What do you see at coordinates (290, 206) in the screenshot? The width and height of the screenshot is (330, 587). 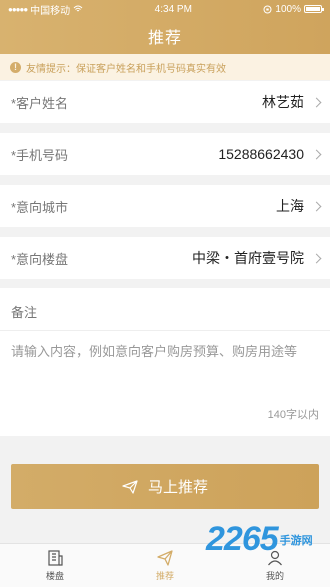 I see `city-value: 上海` at bounding box center [290, 206].